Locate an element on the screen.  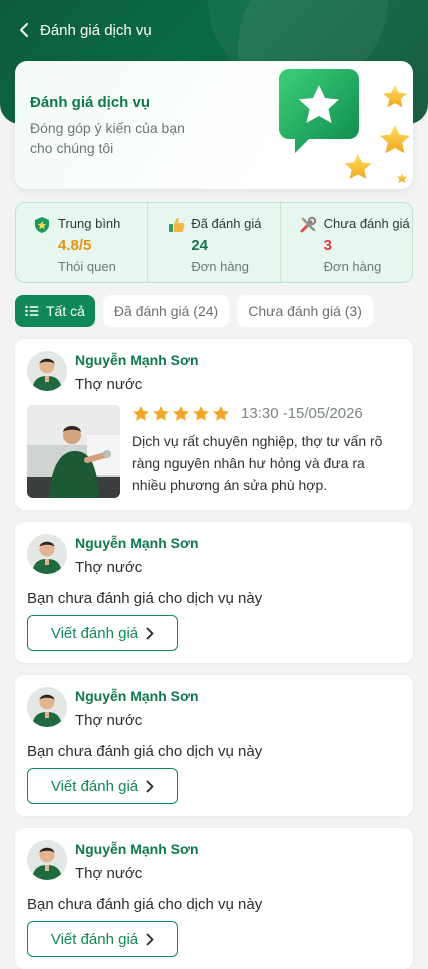
chevron-left-icon is located at coordinates (24, 30).